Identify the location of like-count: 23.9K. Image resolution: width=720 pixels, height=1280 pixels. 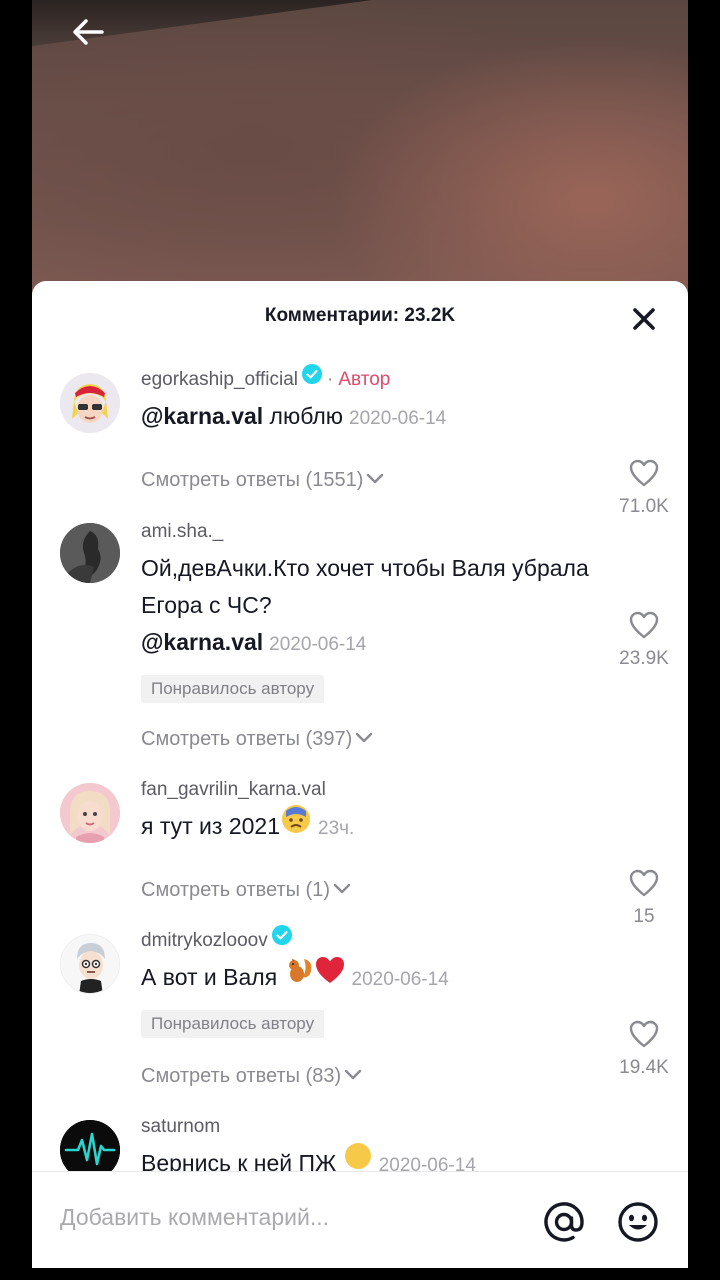
(644, 658).